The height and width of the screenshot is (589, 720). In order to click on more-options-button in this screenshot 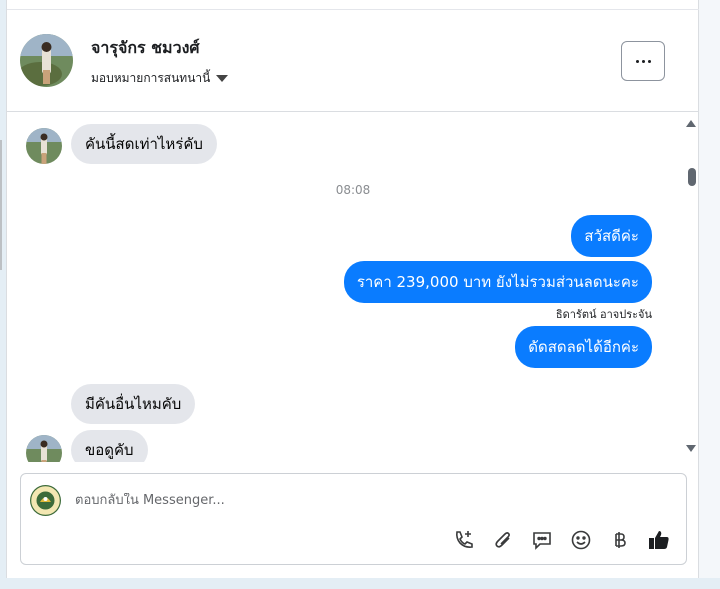, I will do `click(643, 61)`.